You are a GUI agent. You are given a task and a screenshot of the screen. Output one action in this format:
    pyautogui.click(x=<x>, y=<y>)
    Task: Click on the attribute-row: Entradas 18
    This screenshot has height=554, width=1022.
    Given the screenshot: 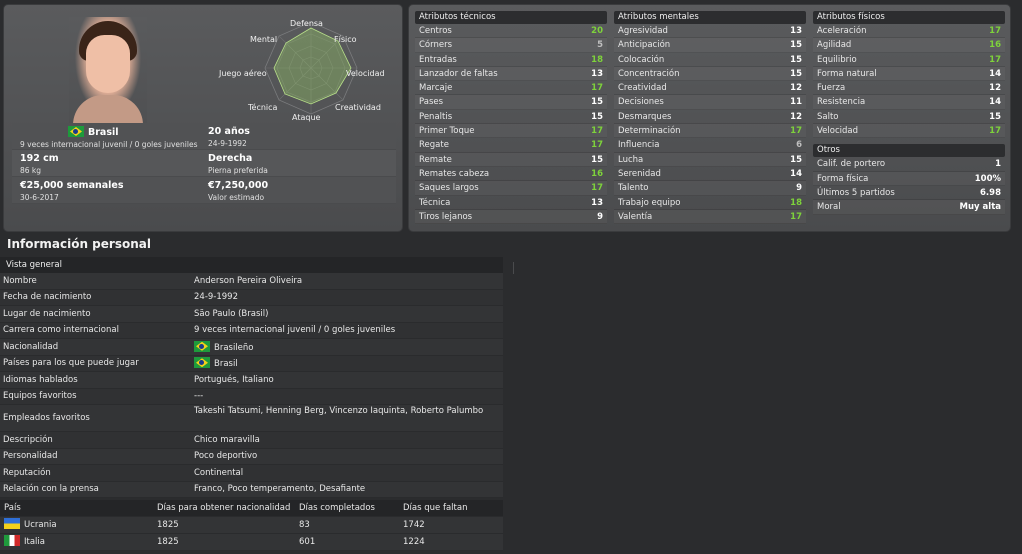 What is the action you would take?
    pyautogui.click(x=511, y=60)
    